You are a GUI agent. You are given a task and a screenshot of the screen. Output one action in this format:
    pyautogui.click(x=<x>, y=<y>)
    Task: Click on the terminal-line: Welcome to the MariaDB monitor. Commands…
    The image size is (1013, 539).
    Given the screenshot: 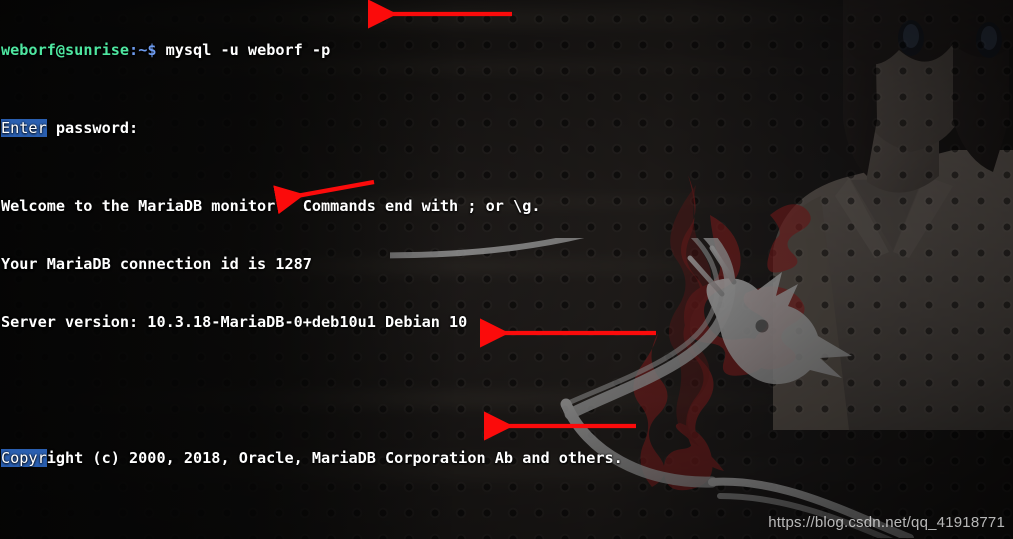 What is the action you would take?
    pyautogui.click(x=507, y=206)
    